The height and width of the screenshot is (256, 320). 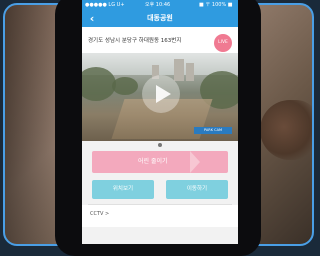 I want to click on status-battery: ■ 〒 100% ■, so click(x=216, y=5).